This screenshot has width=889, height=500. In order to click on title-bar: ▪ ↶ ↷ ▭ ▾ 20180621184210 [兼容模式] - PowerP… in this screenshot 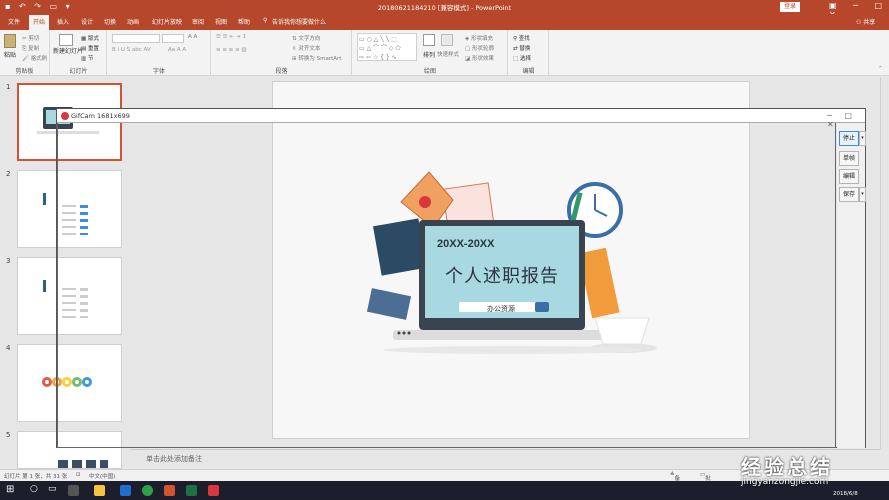, I will do `click(444, 9)`.